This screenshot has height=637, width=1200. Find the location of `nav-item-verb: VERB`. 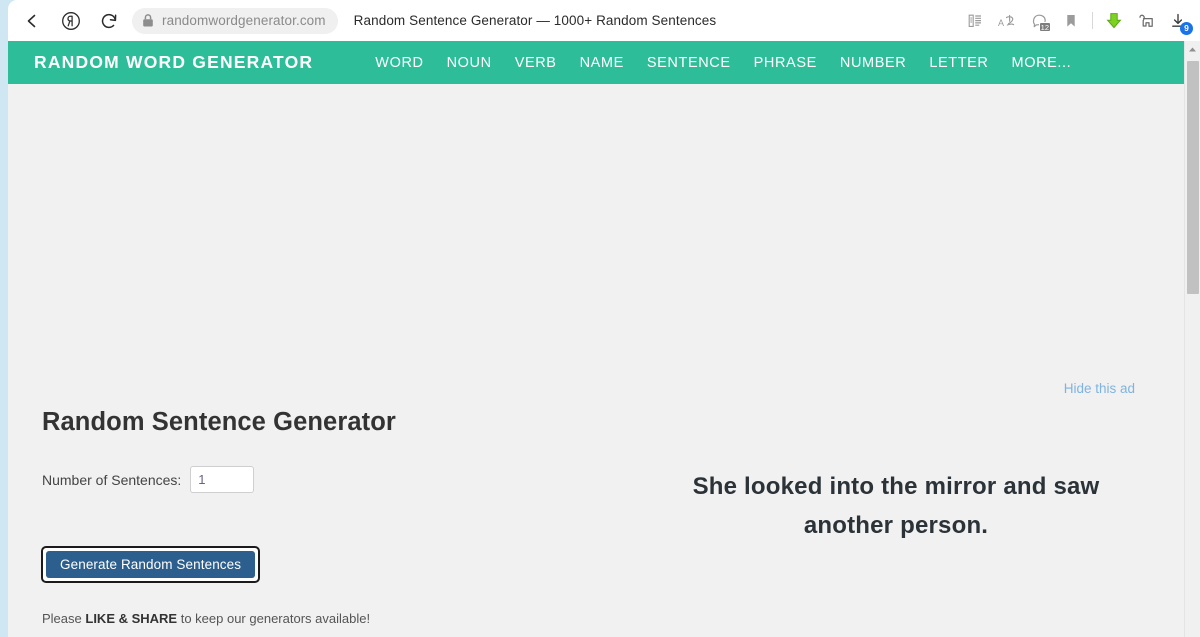

nav-item-verb: VERB is located at coordinates (536, 63).